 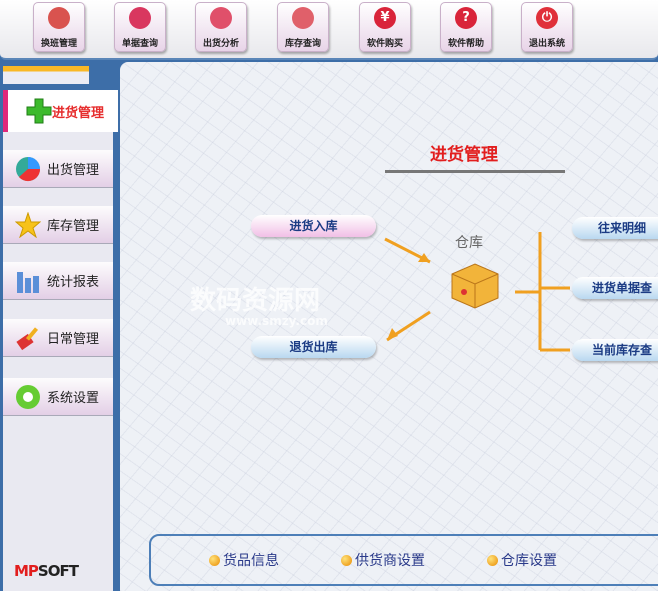 I want to click on sidebar-item-label: 进货管理, so click(x=78, y=113).